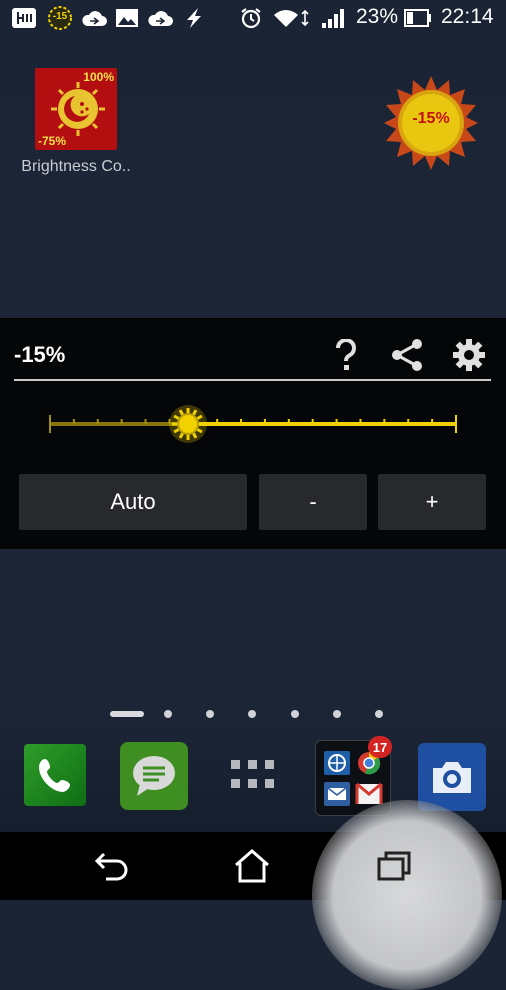 Image resolution: width=506 pixels, height=990 pixels. What do you see at coordinates (313, 502) in the screenshot?
I see `decrease-button: -` at bounding box center [313, 502].